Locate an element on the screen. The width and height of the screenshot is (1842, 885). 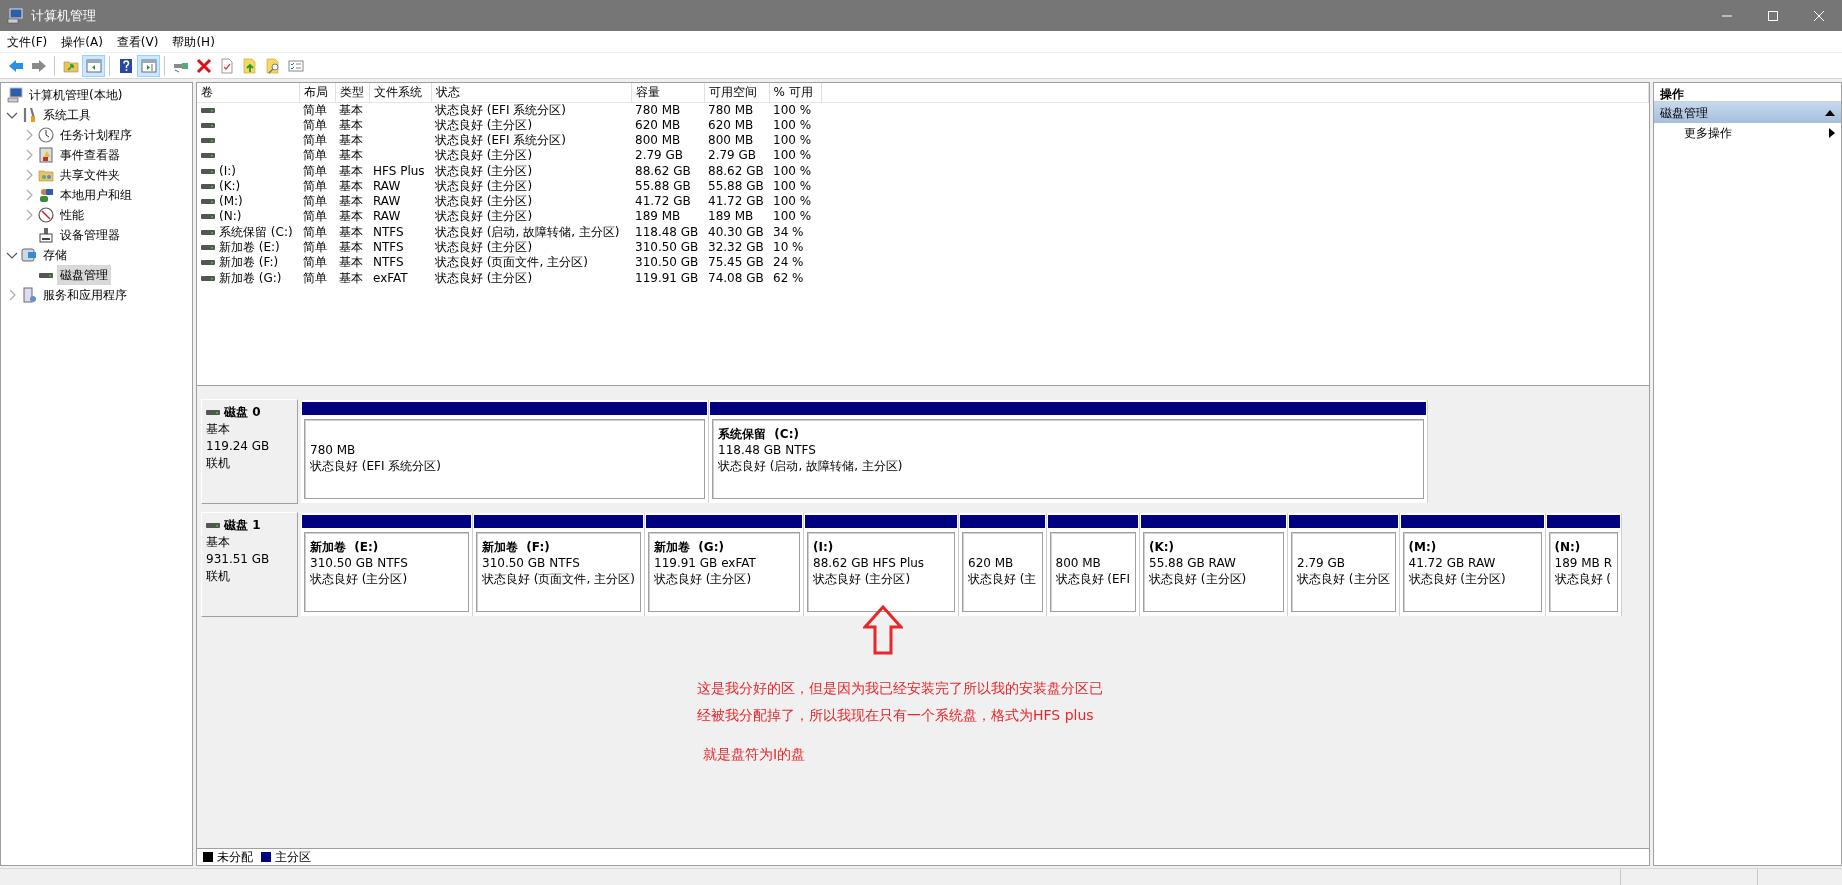
partition-block: 2.79 GB 状态良好 (主分区 is located at coordinates (1344, 564).